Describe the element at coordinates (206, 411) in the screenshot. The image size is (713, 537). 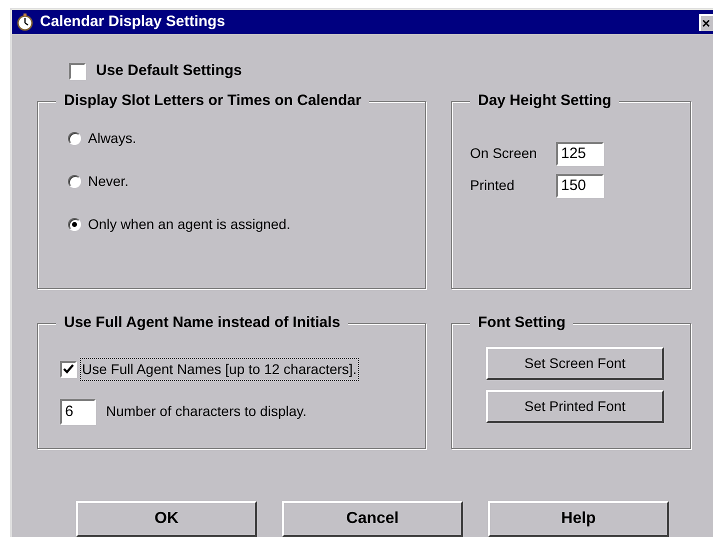
I see `field-label: Number of characters to display.` at that location.